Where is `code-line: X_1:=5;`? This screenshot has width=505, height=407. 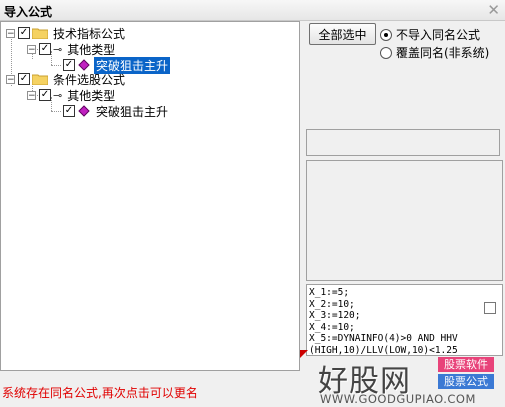
code-line: X_1:=5; is located at coordinates (329, 292).